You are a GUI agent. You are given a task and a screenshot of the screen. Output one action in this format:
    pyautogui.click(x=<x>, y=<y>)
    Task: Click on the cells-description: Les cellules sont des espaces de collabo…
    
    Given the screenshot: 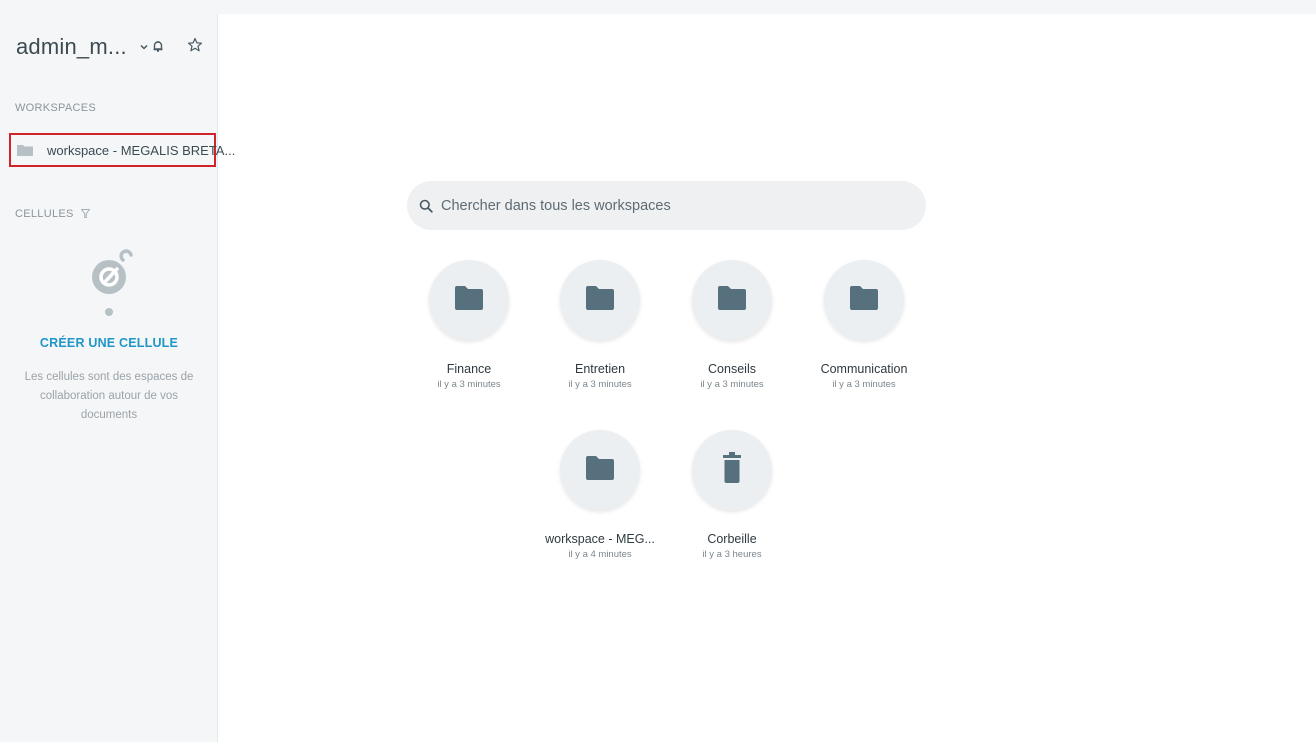 What is the action you would take?
    pyautogui.click(x=109, y=396)
    